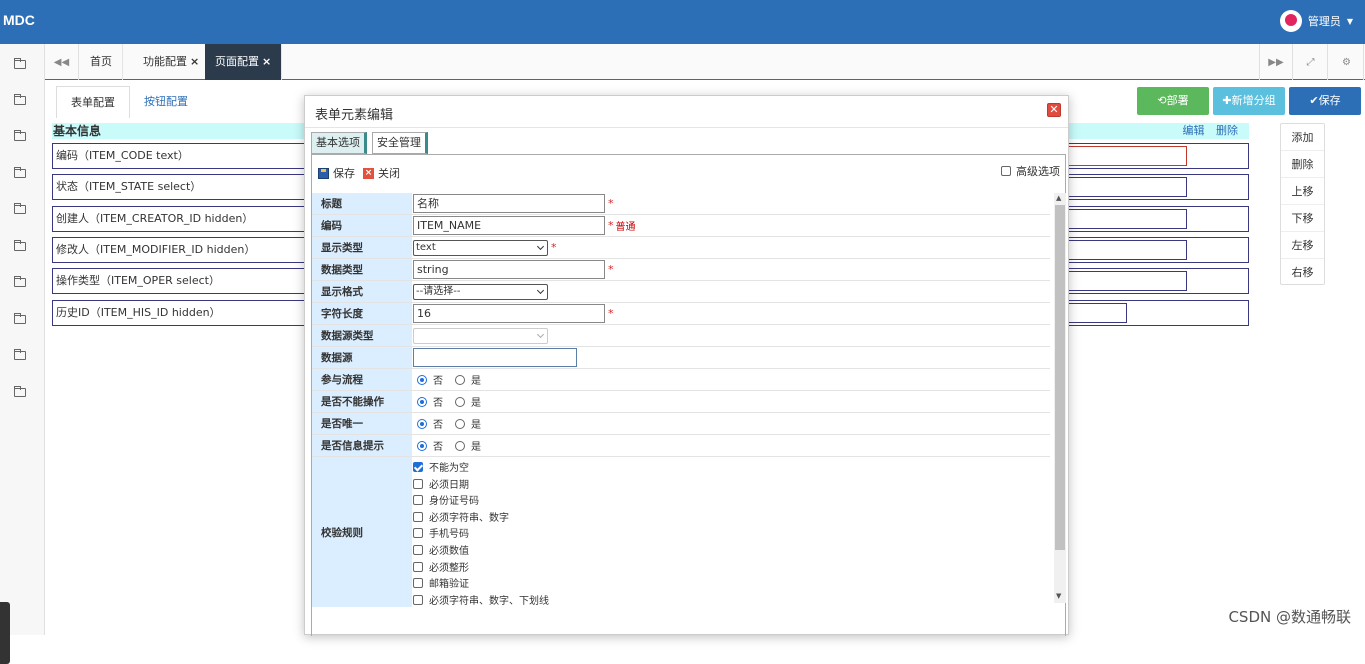 The height and width of the screenshot is (664, 1365). Describe the element at coordinates (509, 203) in the screenshot. I see `title-input: 名称` at that location.